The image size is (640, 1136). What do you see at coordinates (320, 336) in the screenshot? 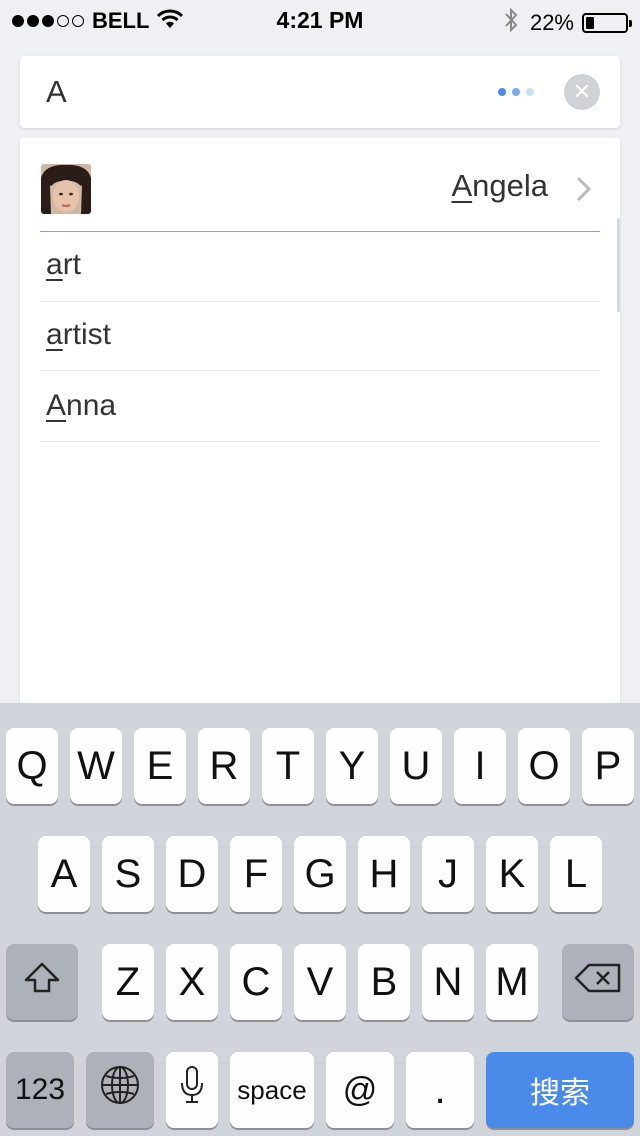
I see `suggestion-item: artist` at bounding box center [320, 336].